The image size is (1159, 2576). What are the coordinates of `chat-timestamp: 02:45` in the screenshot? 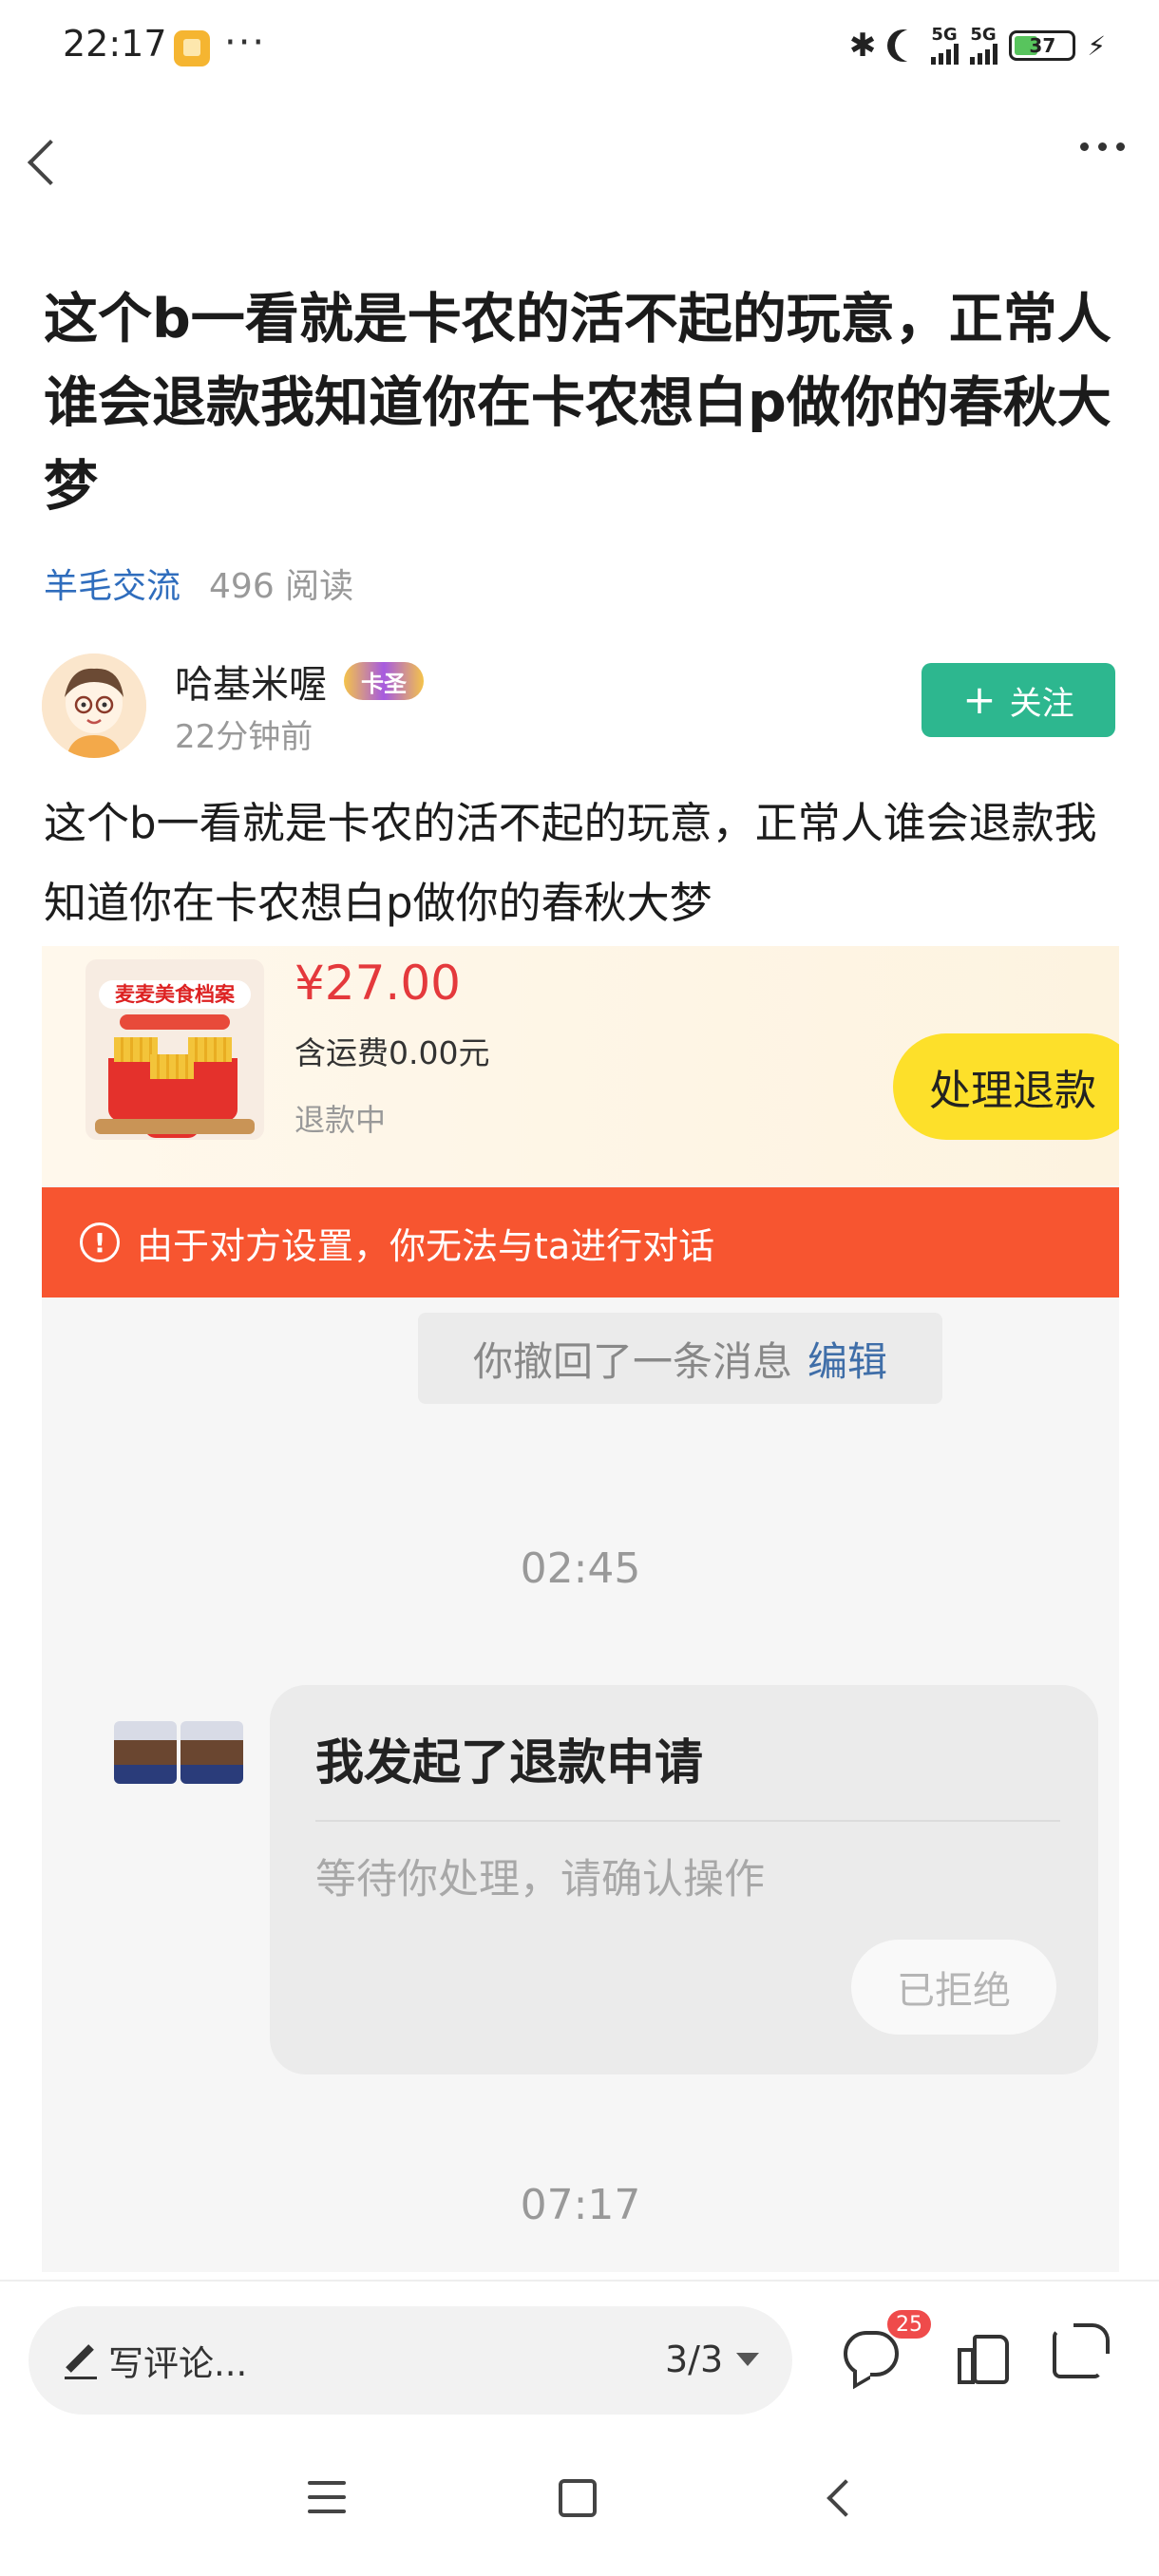 It's located at (580, 1568).